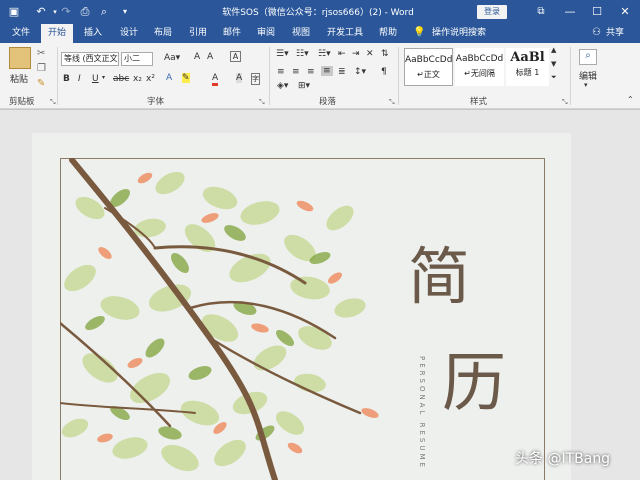  I want to click on tab-layout: 布局, so click(163, 33).